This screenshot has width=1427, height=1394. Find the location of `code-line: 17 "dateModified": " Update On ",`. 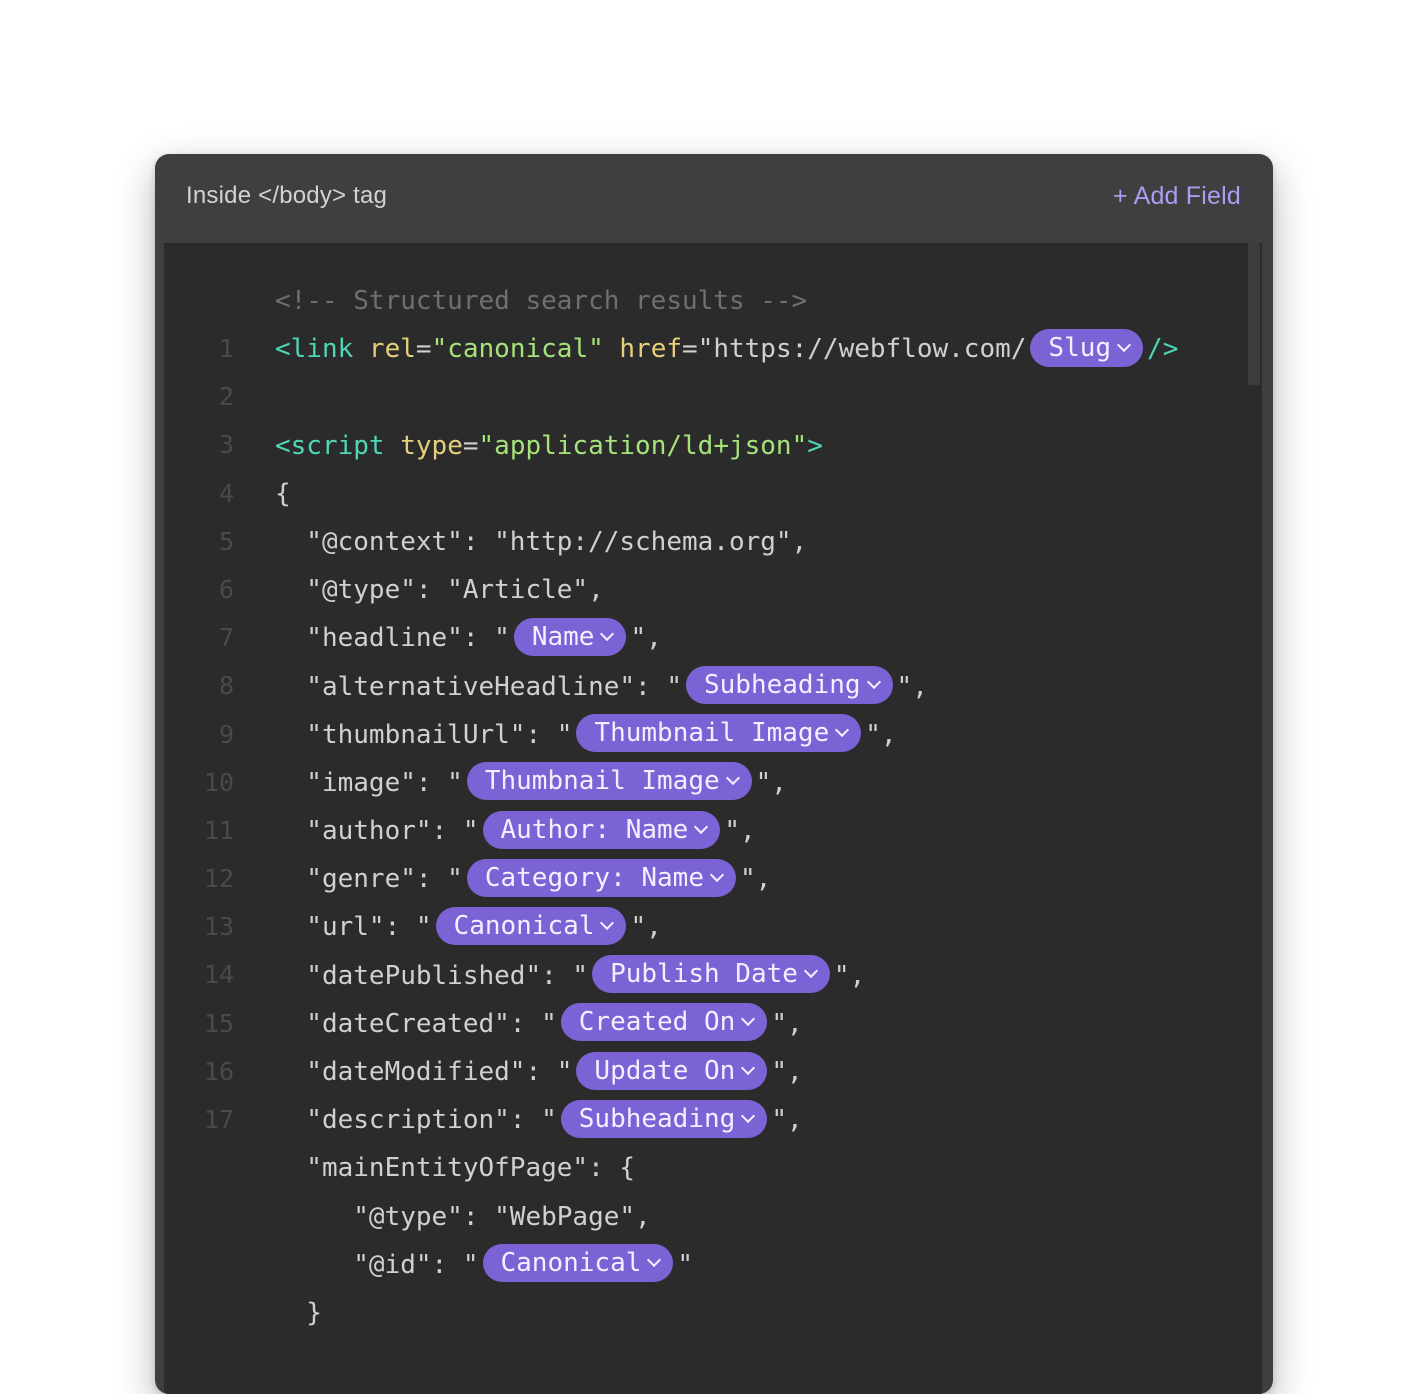

code-line: 17 "dateModified": " Update On ", is located at coordinates (713, 1091).